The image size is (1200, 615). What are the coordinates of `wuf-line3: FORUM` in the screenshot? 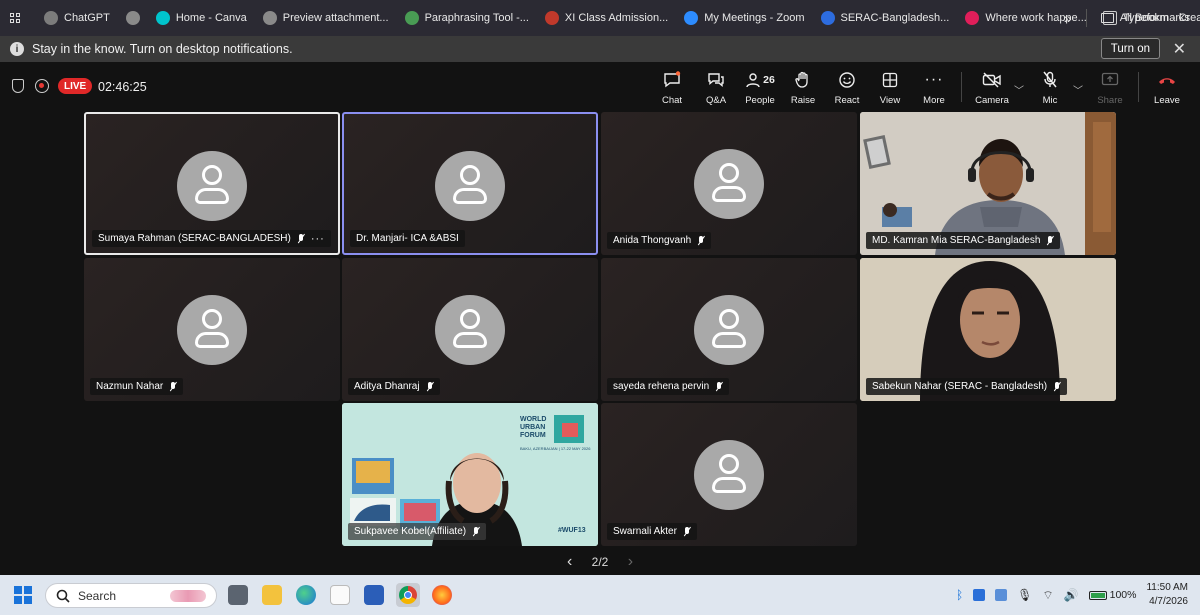 It's located at (533, 435).